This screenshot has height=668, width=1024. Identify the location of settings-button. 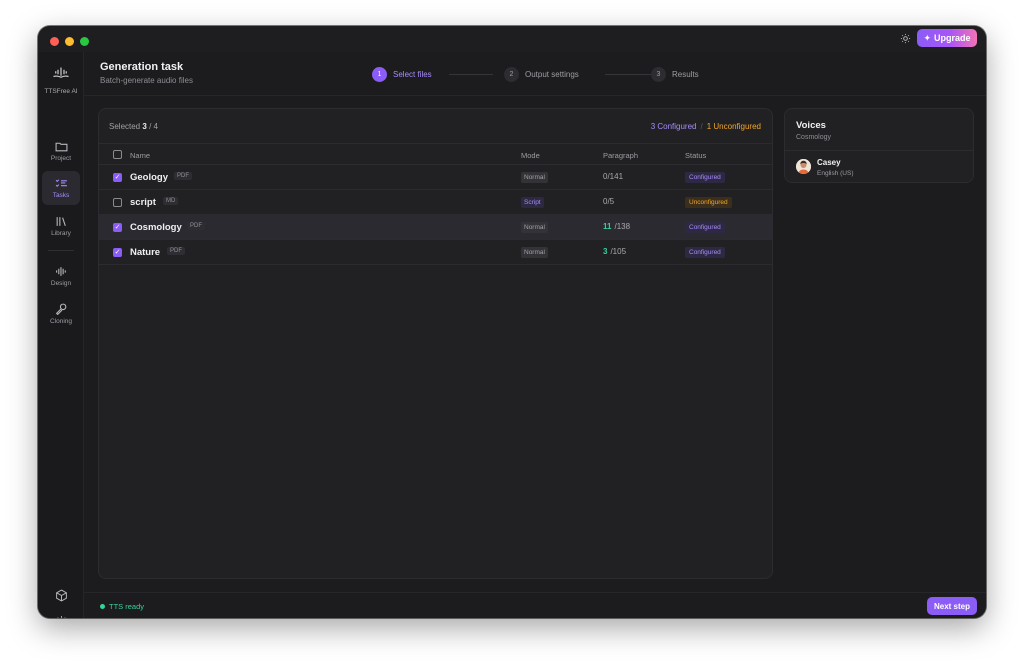
(61, 615).